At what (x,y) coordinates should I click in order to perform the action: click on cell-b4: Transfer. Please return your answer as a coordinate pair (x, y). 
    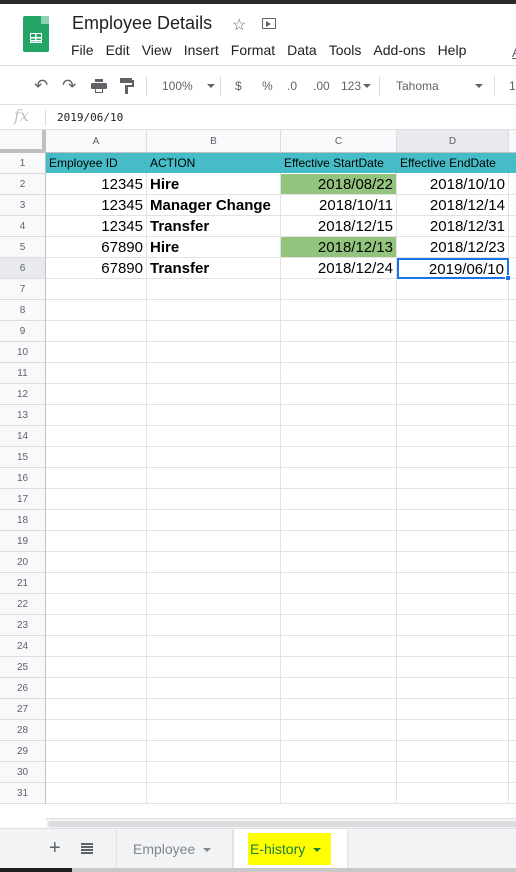
    Looking at the image, I should click on (214, 226).